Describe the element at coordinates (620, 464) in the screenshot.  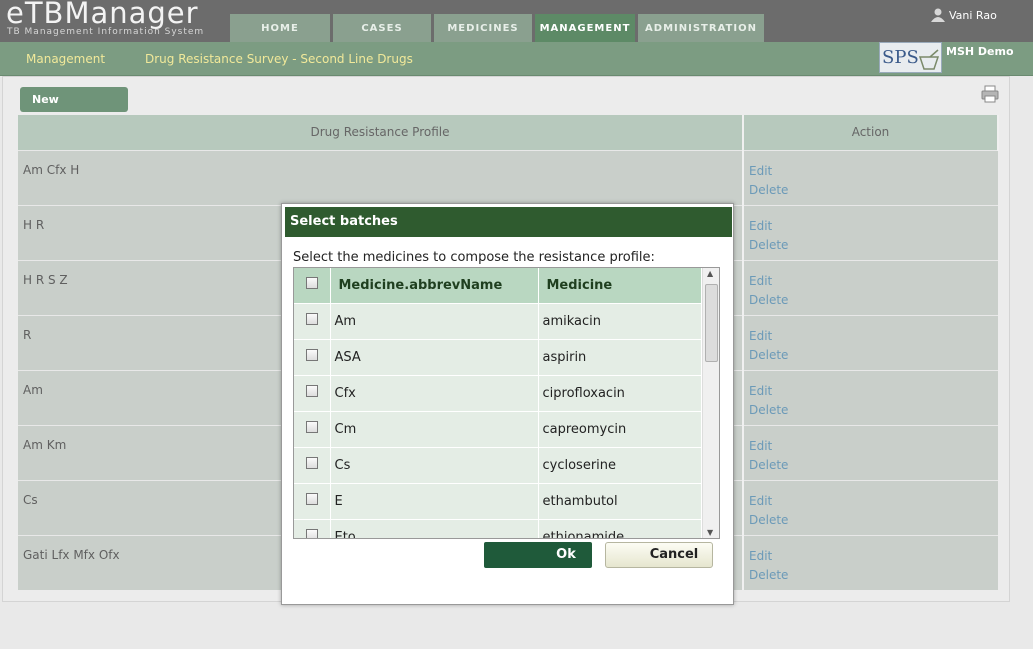
I see `medicine-name-cell: cycloserine` at that location.